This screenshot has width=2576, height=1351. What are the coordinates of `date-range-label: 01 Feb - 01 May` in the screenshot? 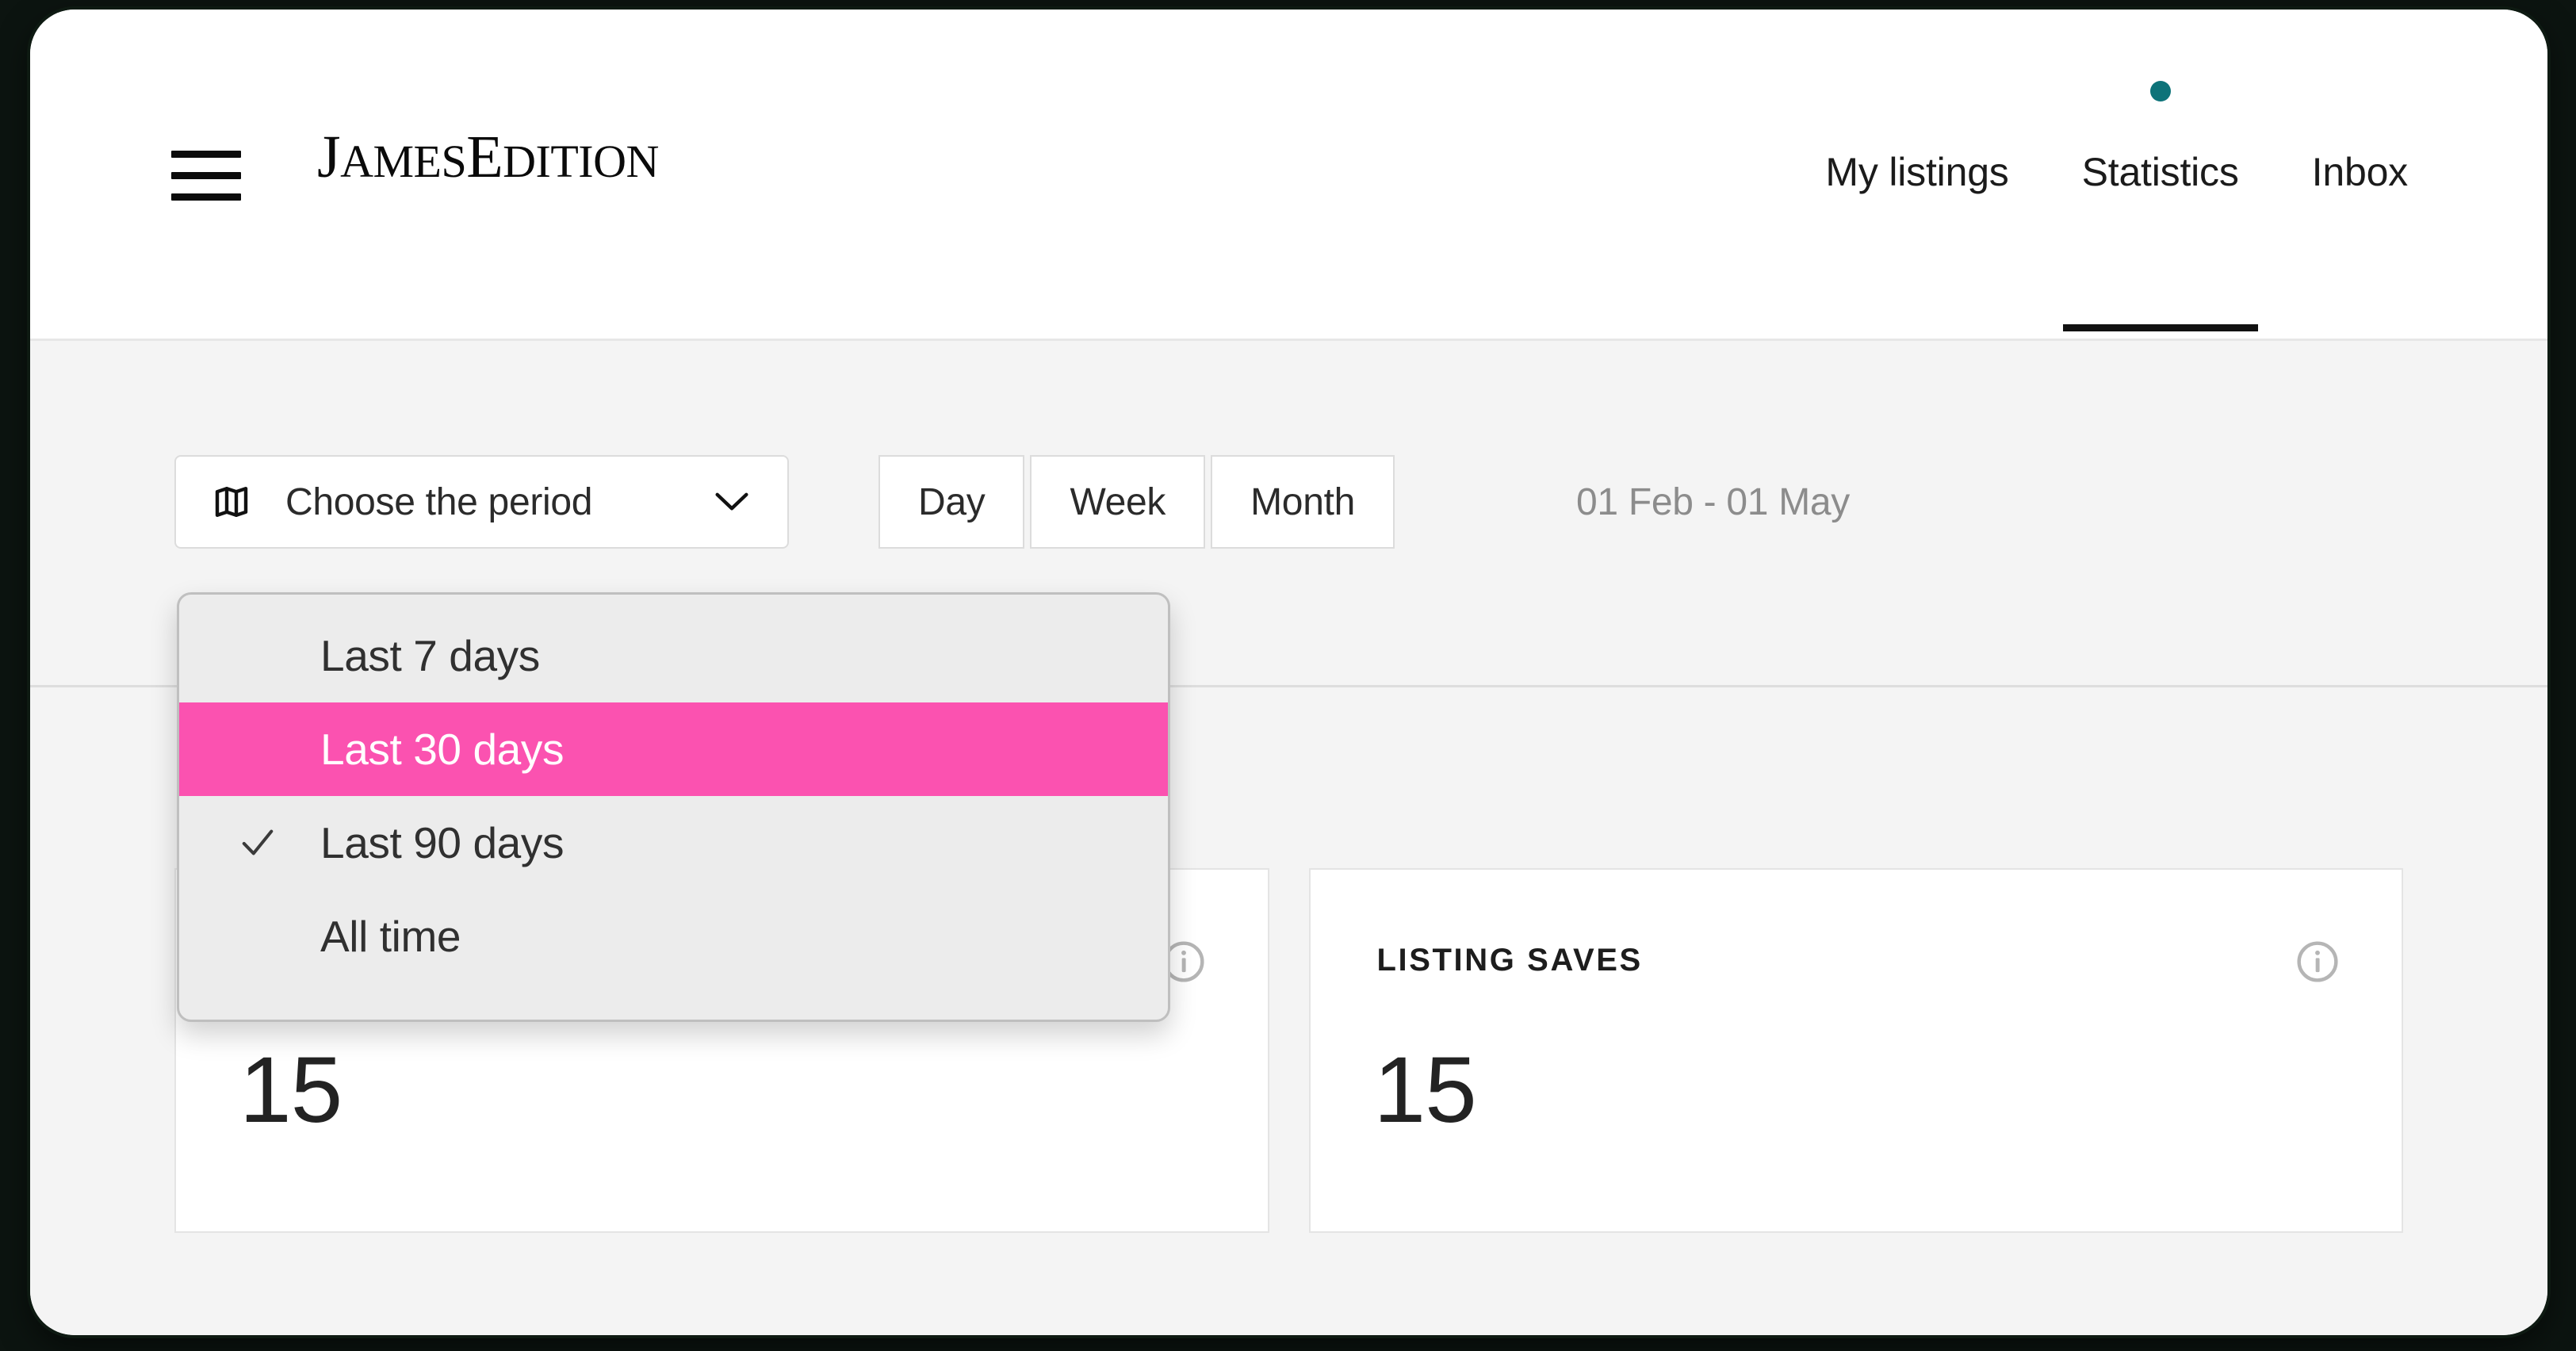 It's located at (1713, 502).